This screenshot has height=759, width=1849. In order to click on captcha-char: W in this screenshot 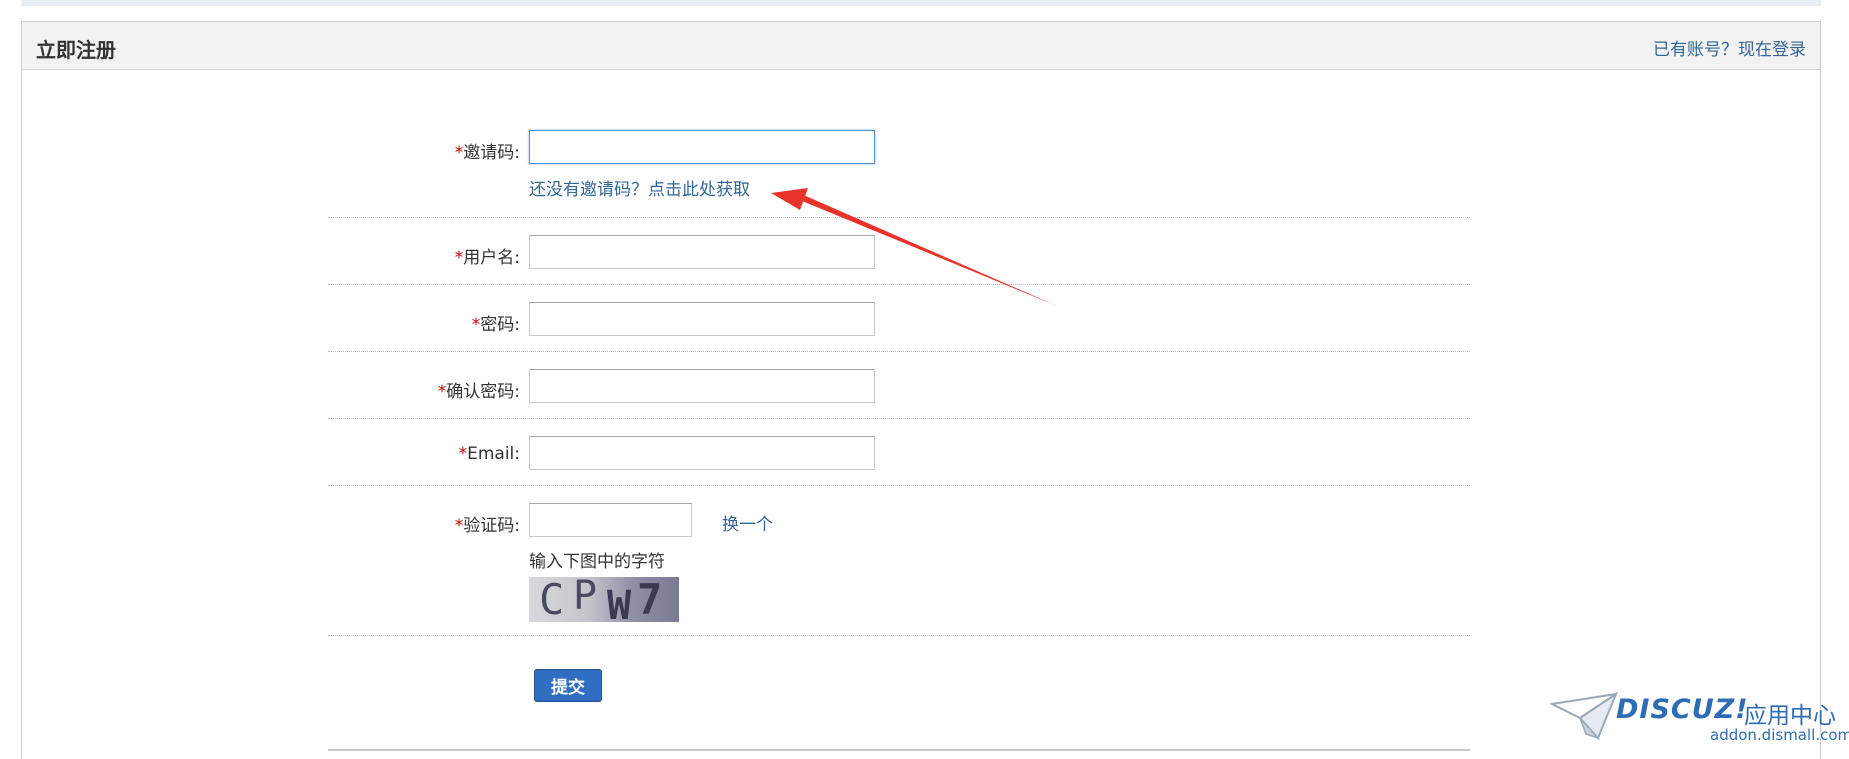, I will do `click(619, 602)`.